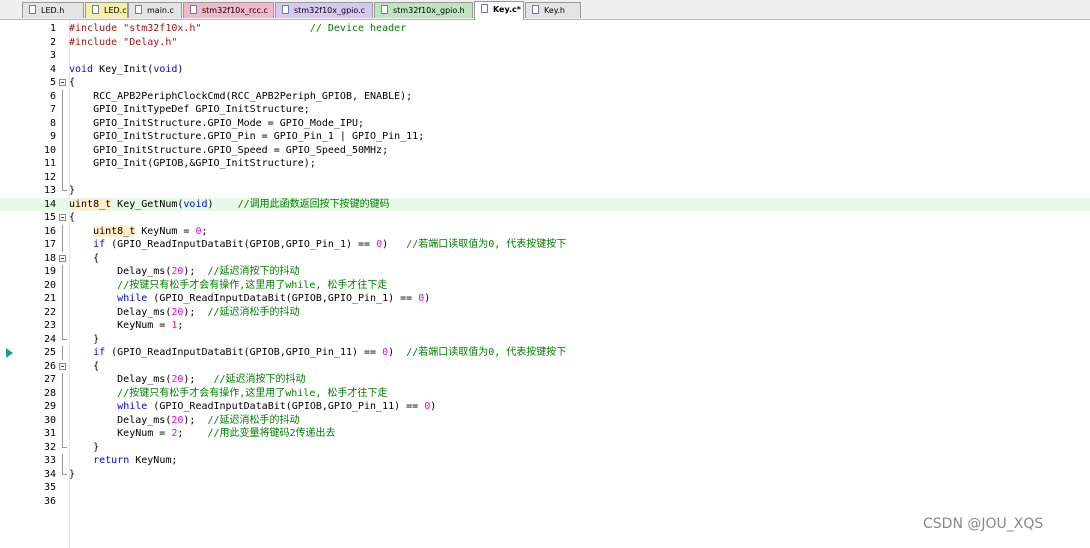 This screenshot has width=1090, height=548. What do you see at coordinates (545, 447) in the screenshot?
I see `code-line: 32 }` at bounding box center [545, 447].